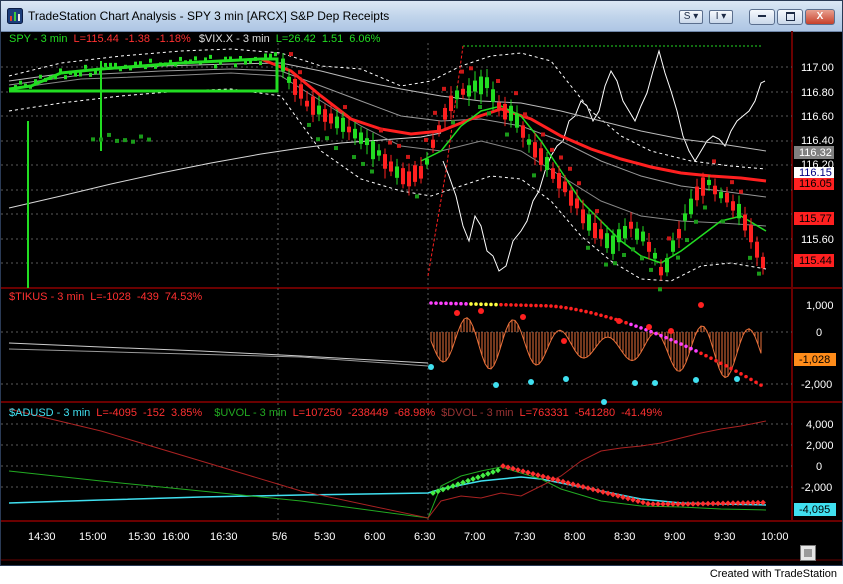 The image size is (843, 584). What do you see at coordinates (773, 574) in the screenshot?
I see `footer-credit: Created with TradeStation` at bounding box center [773, 574].